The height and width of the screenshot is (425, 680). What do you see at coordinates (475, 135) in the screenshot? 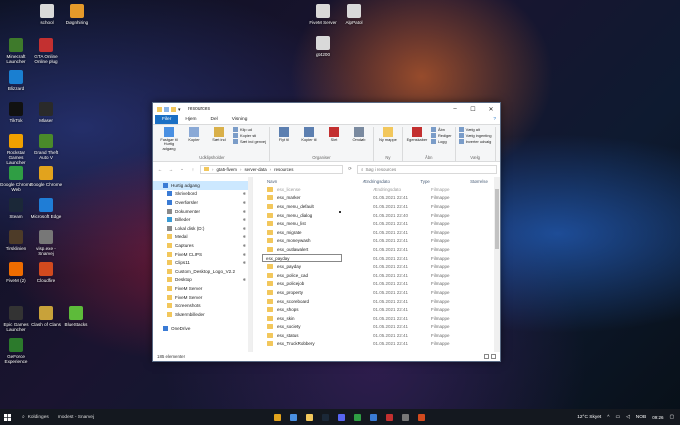
I see `ribbon-small-button: Vælg ingenting` at bounding box center [475, 135].